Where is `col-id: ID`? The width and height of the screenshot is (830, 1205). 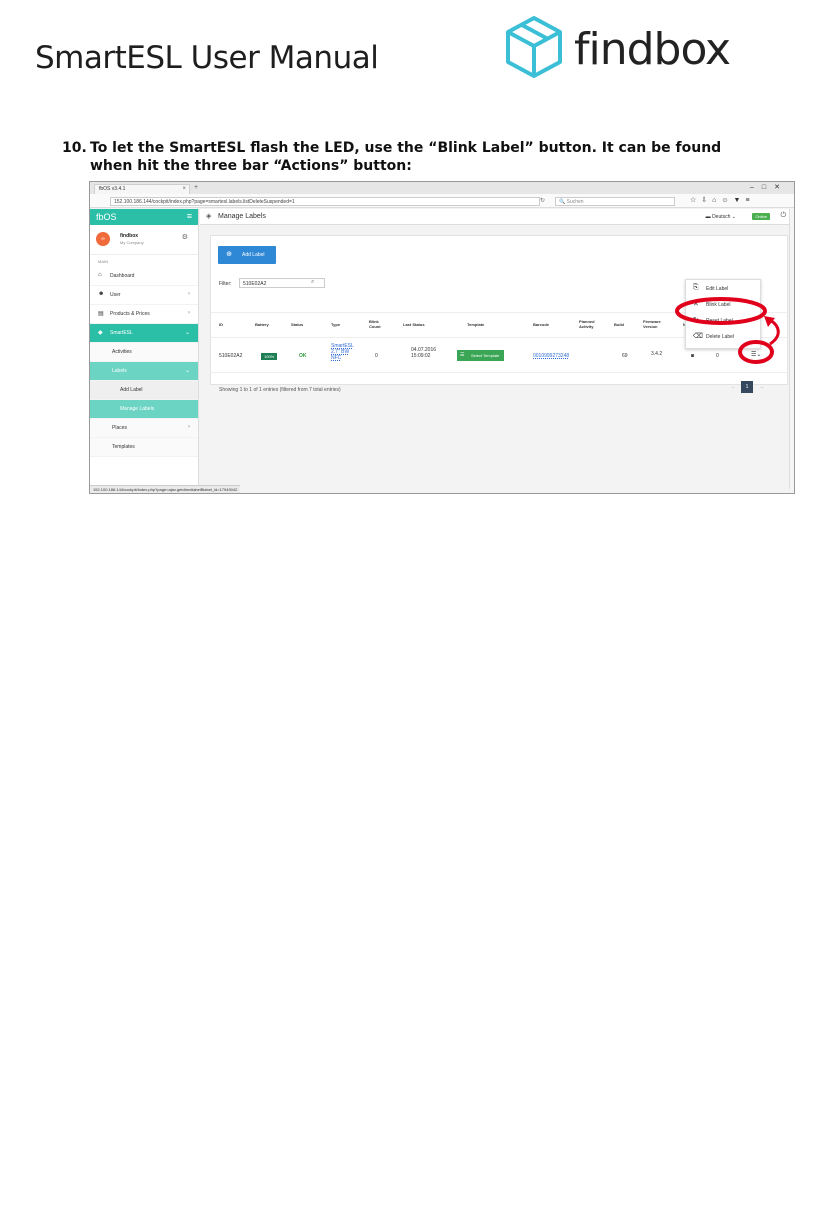 col-id: ID is located at coordinates (221, 324).